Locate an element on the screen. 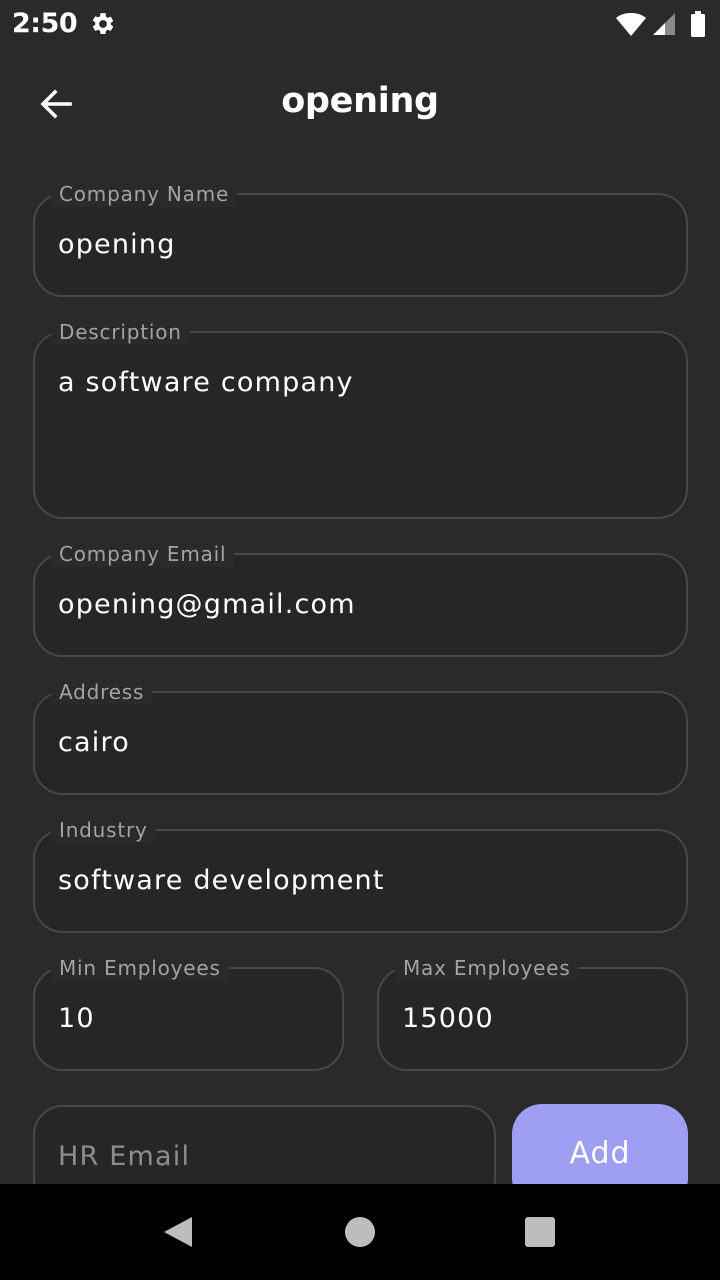 This screenshot has height=1280, width=720. battery-icon is located at coordinates (698, 24).